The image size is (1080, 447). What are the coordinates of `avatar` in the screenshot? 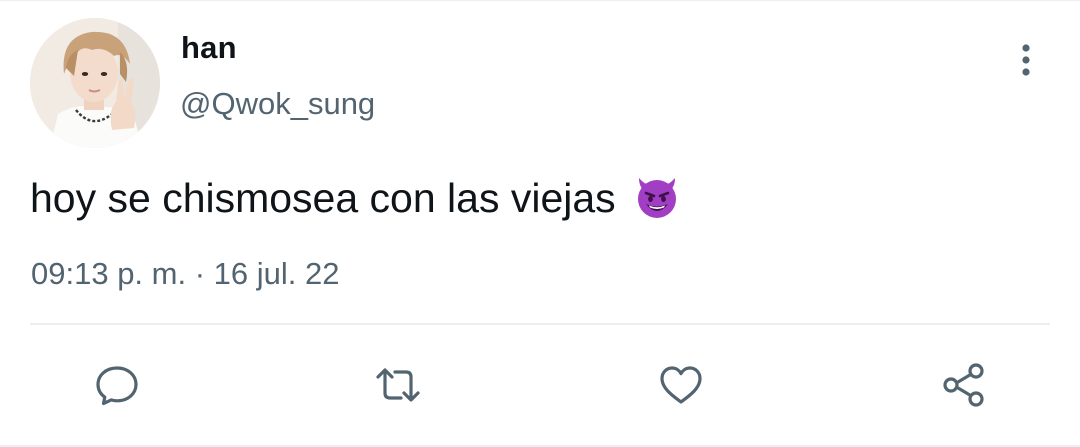 It's located at (95, 83).